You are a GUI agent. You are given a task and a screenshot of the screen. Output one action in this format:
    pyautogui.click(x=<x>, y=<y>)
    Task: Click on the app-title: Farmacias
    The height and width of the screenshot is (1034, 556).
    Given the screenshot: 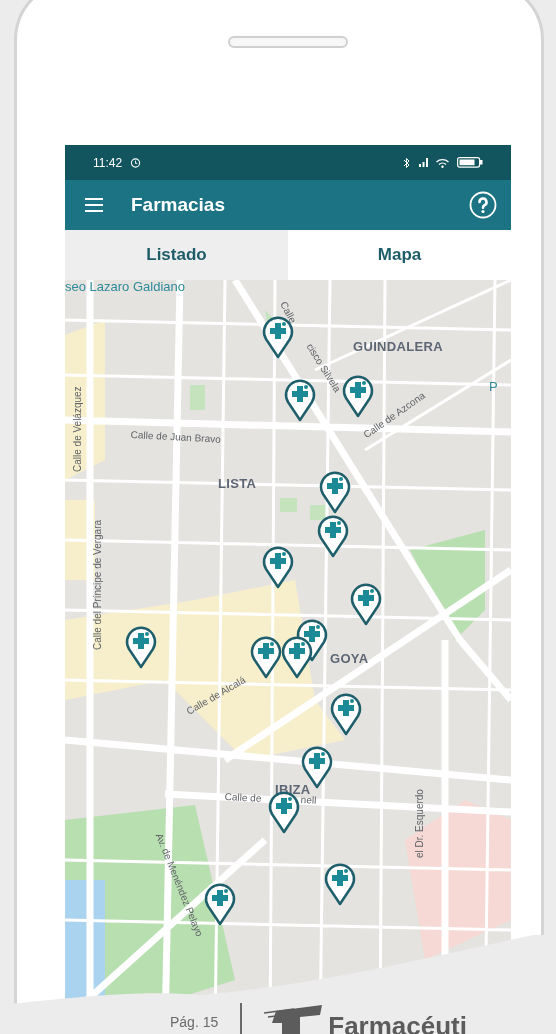 What is the action you would take?
    pyautogui.click(x=178, y=204)
    